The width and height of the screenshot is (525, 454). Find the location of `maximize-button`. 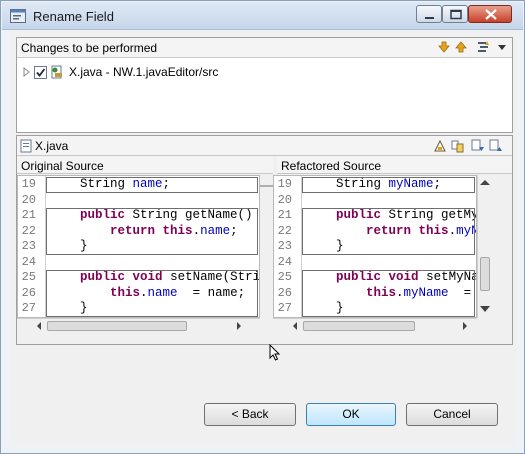

maximize-button is located at coordinates (455, 14).